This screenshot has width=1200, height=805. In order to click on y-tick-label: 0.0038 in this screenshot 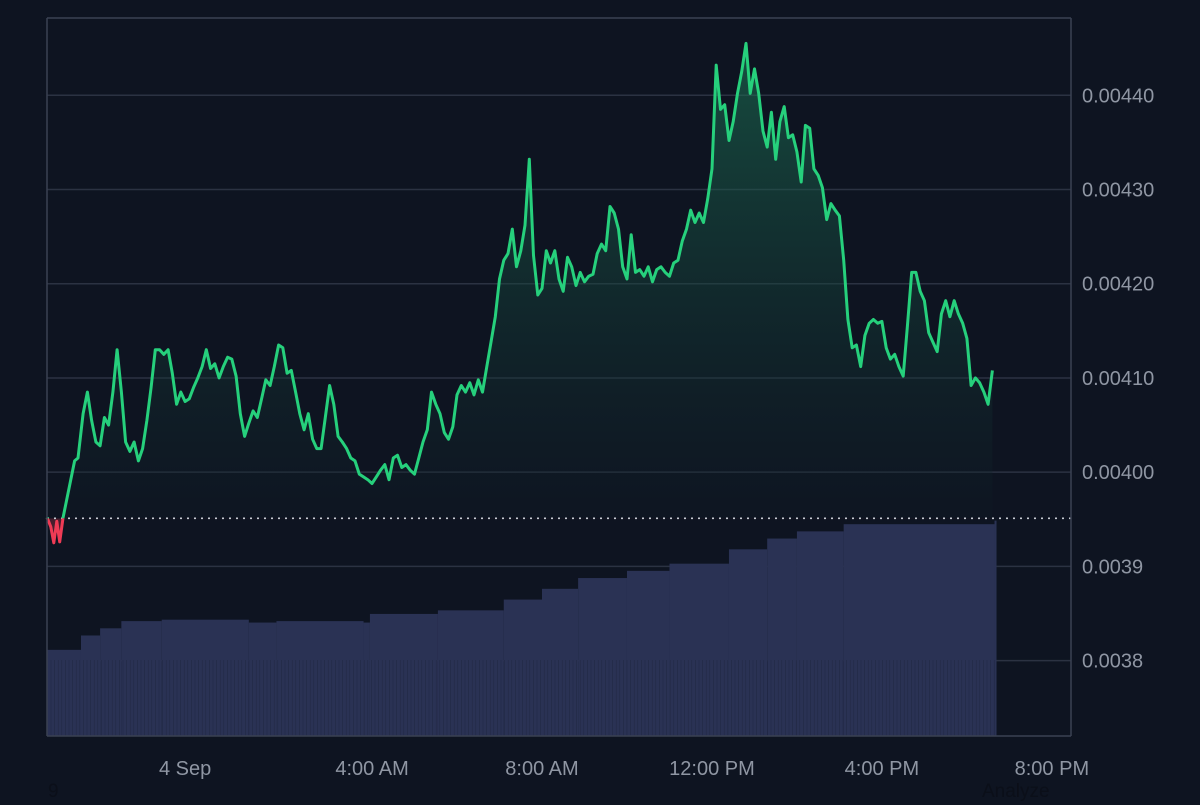, I will do `click(1112, 662)`.